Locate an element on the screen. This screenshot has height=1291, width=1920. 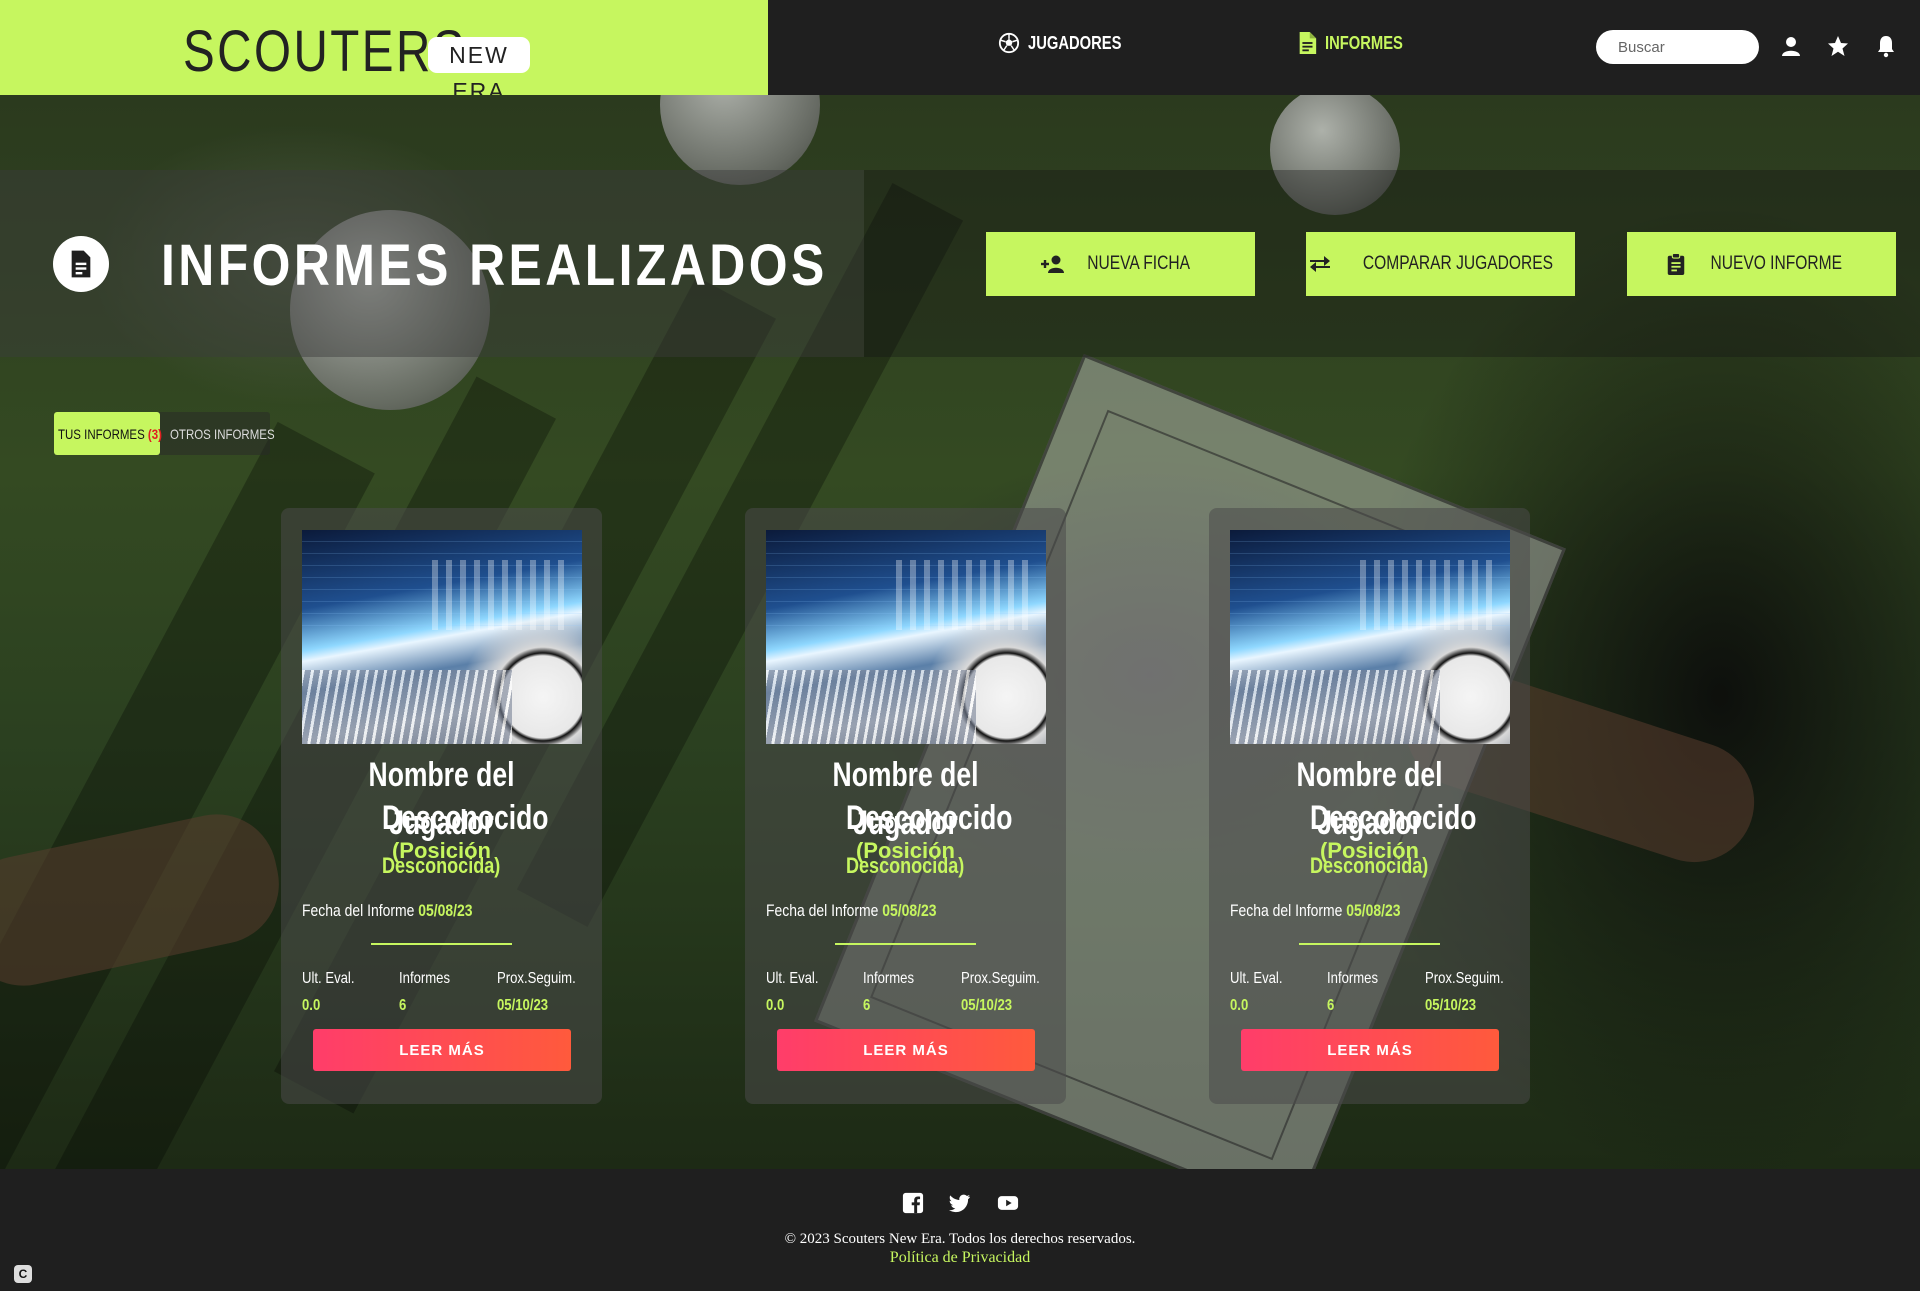
add-user-icon is located at coordinates (1052, 264).